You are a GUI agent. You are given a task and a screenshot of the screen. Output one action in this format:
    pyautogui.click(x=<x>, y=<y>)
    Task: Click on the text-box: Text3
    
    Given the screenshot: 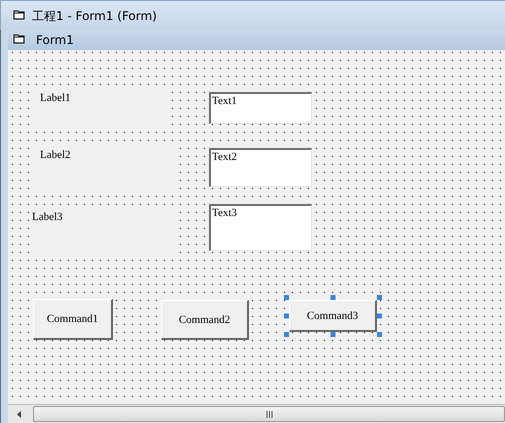 What is the action you would take?
    pyautogui.click(x=260, y=227)
    